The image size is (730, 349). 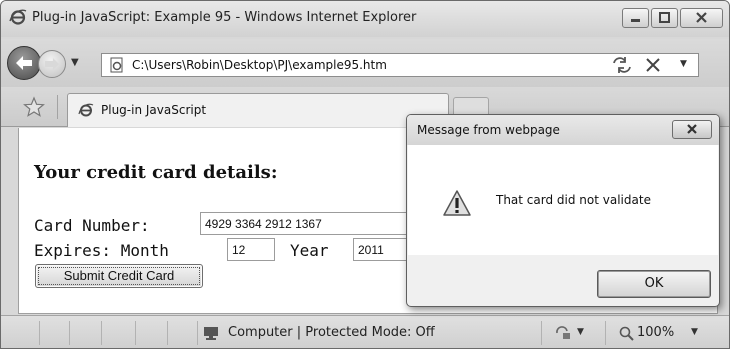 What do you see at coordinates (309, 250) in the screenshot?
I see `year-label: Year` at bounding box center [309, 250].